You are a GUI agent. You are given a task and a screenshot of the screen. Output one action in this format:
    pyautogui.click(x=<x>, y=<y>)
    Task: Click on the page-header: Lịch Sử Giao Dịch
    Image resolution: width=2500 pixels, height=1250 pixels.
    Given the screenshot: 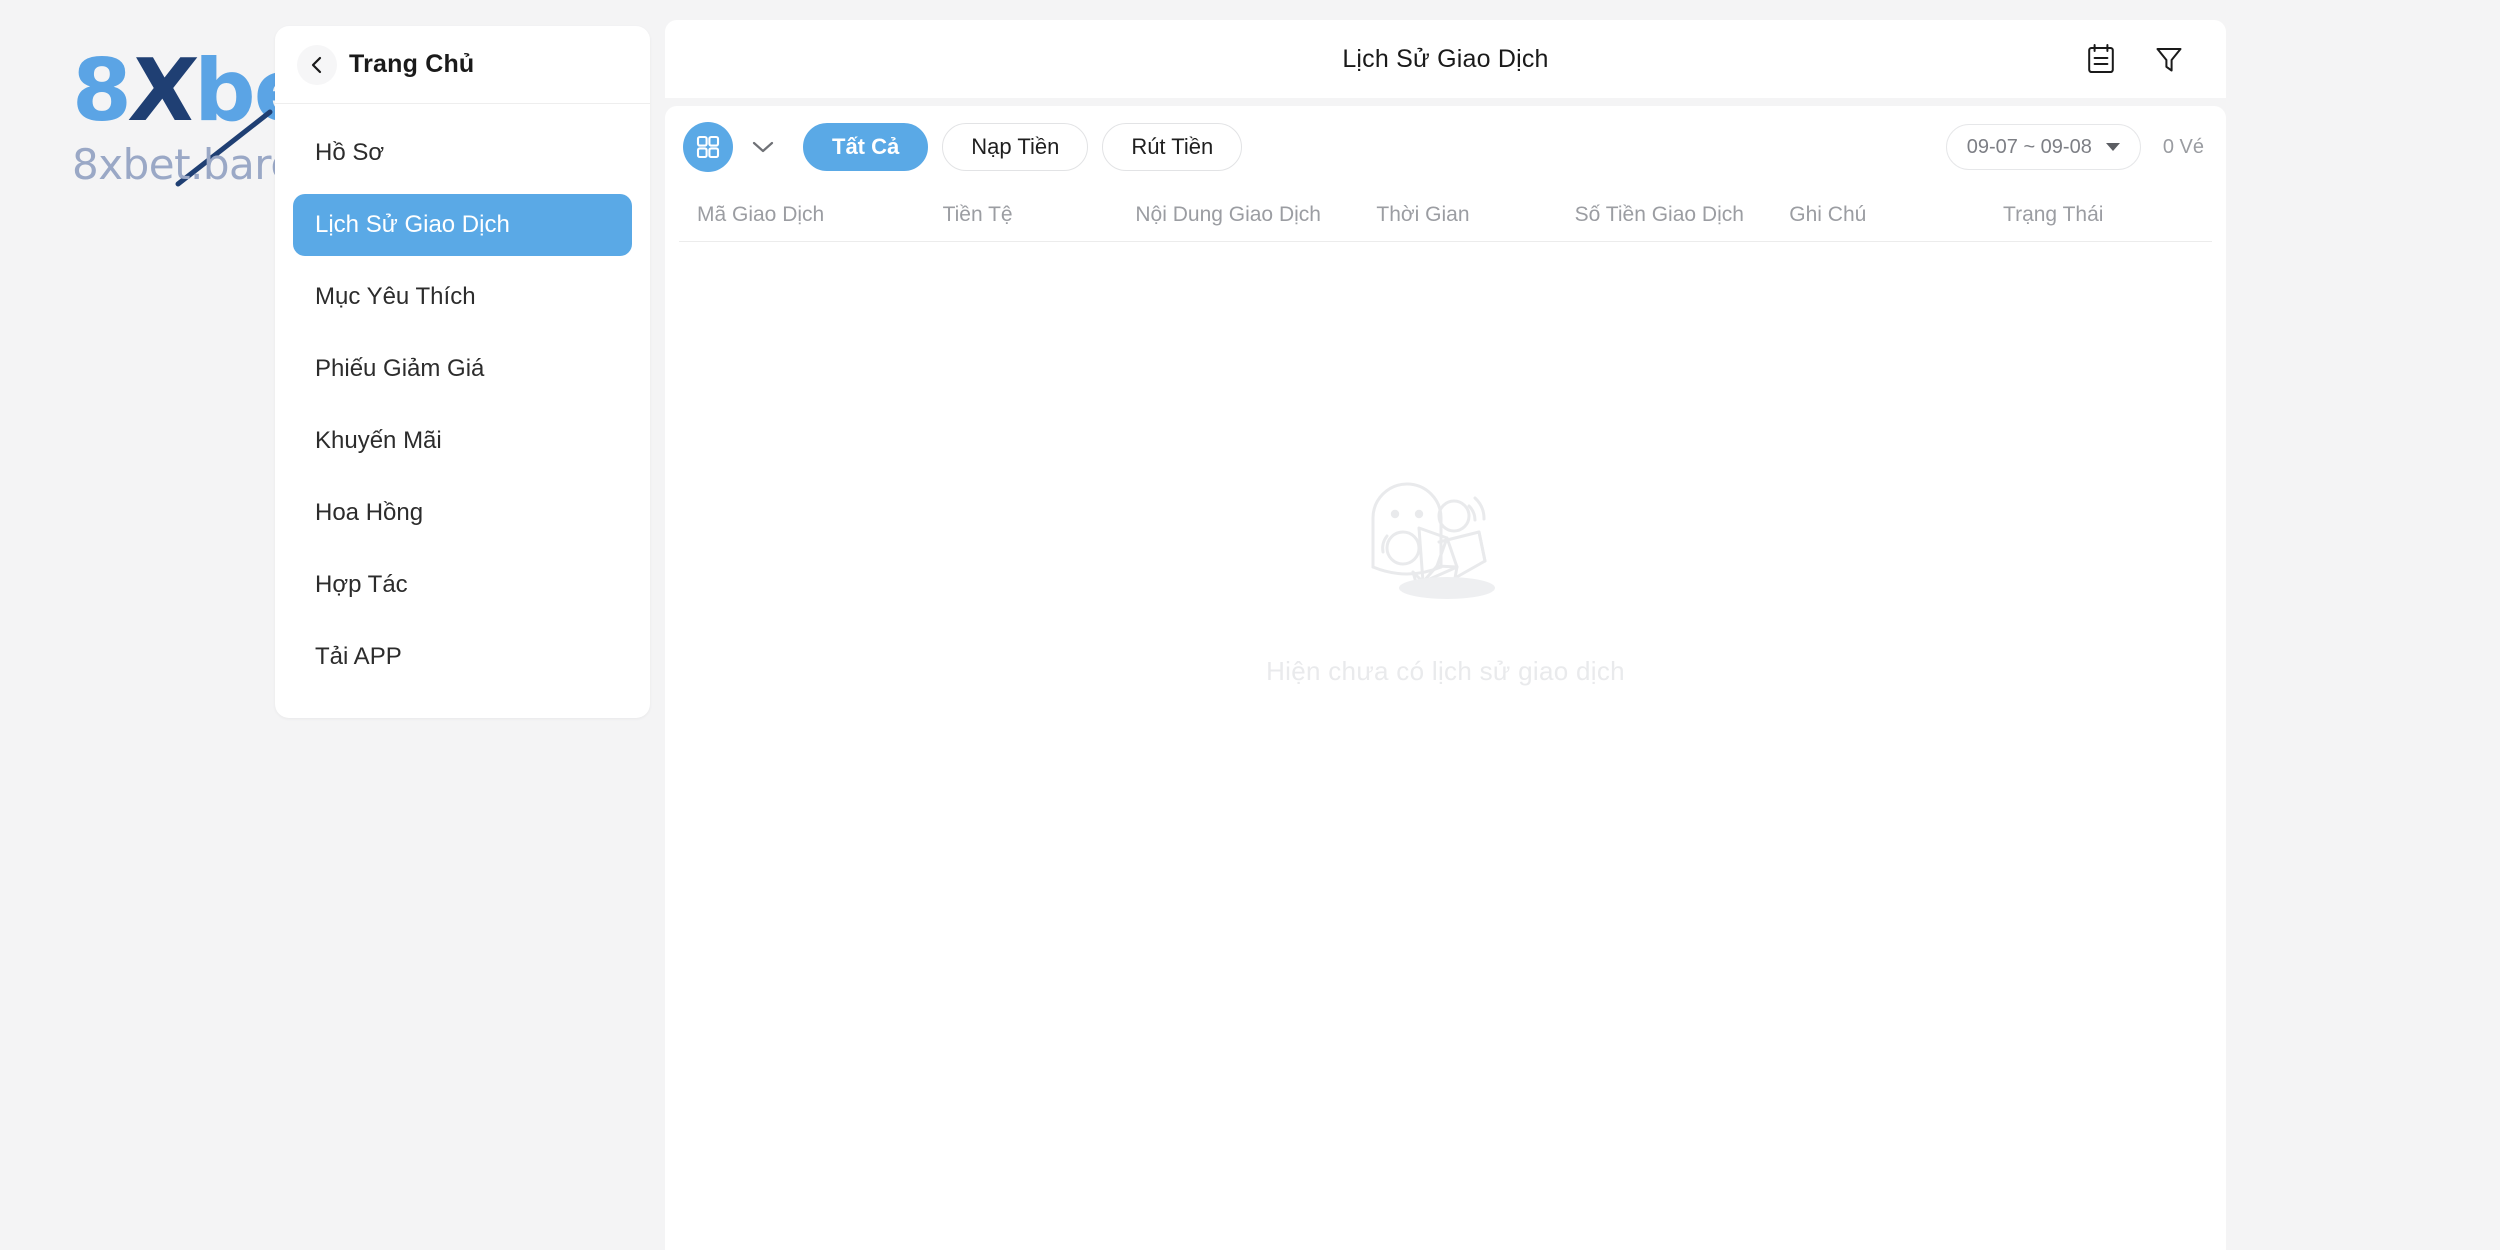 What is the action you would take?
    pyautogui.click(x=1445, y=59)
    